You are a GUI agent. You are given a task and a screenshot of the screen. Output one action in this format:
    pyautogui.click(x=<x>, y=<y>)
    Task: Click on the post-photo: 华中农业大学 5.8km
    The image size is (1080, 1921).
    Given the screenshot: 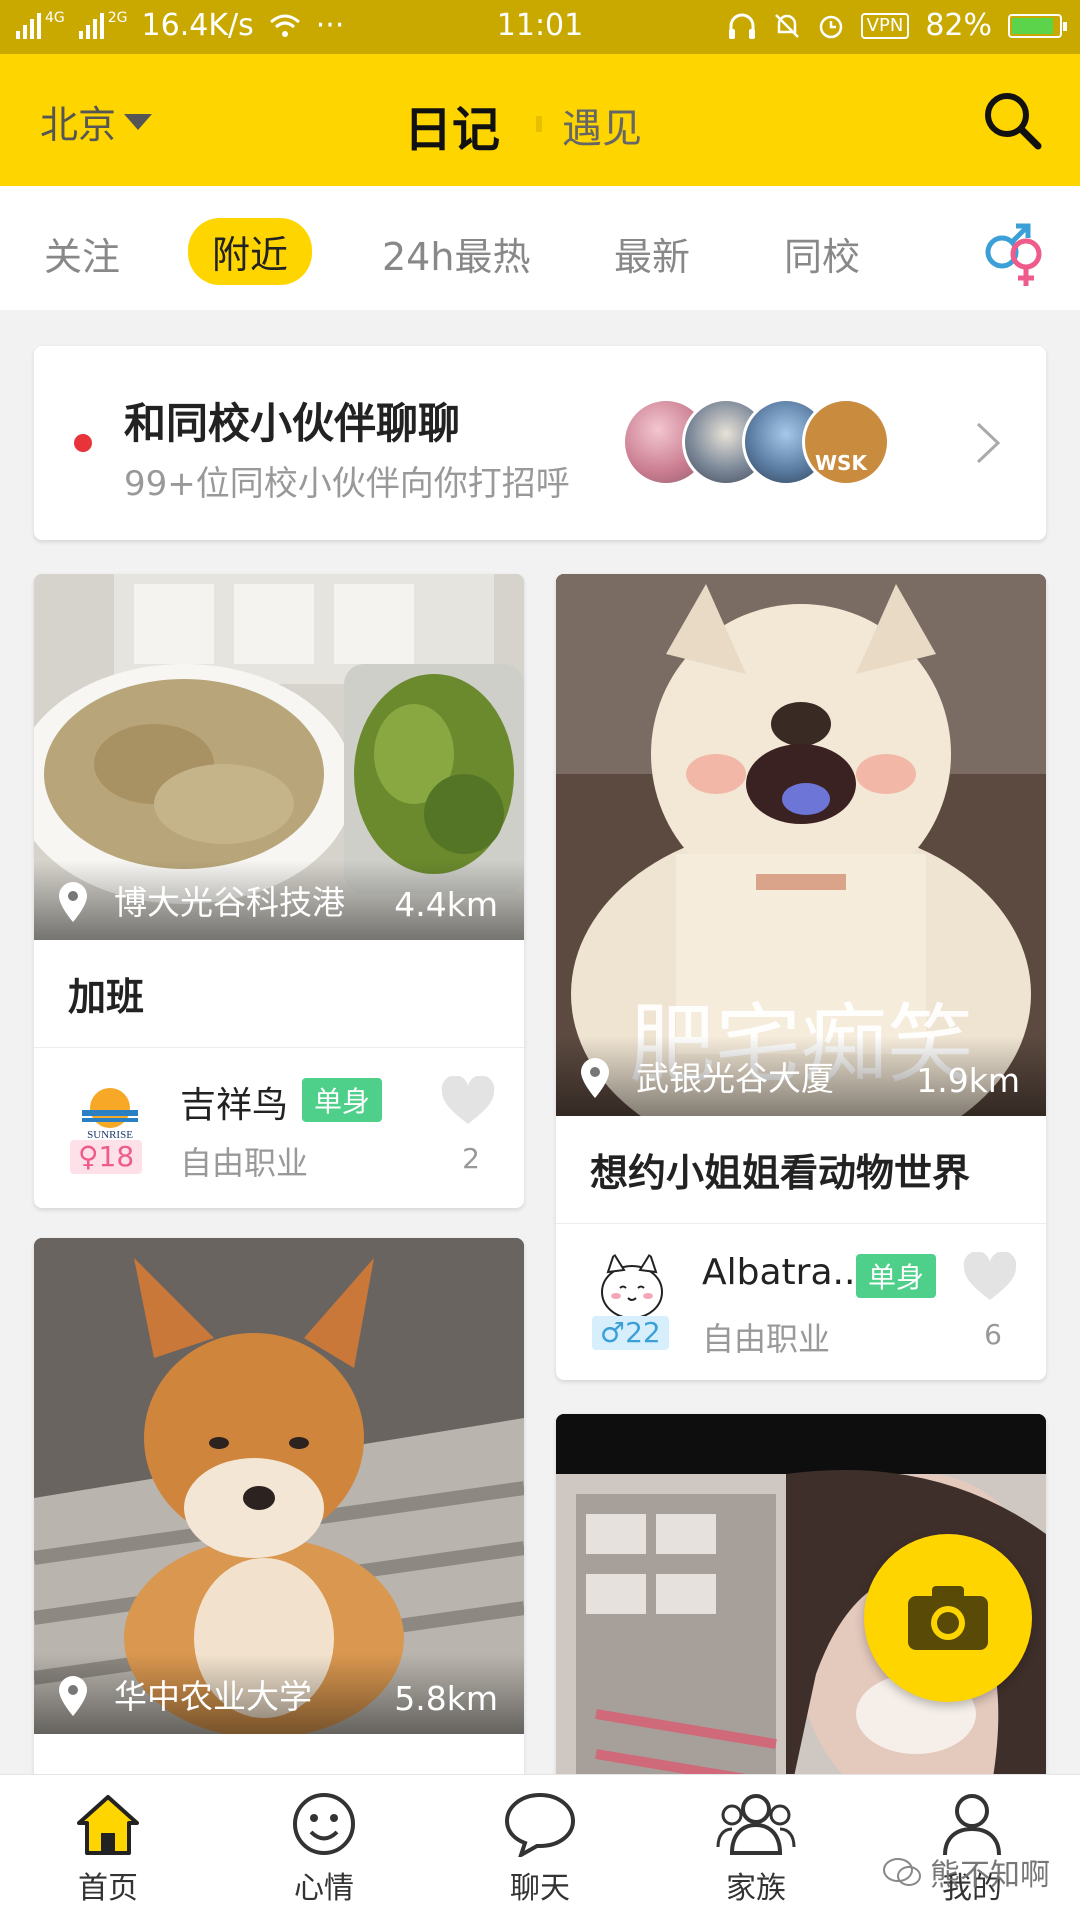 What is the action you would take?
    pyautogui.click(x=279, y=1486)
    